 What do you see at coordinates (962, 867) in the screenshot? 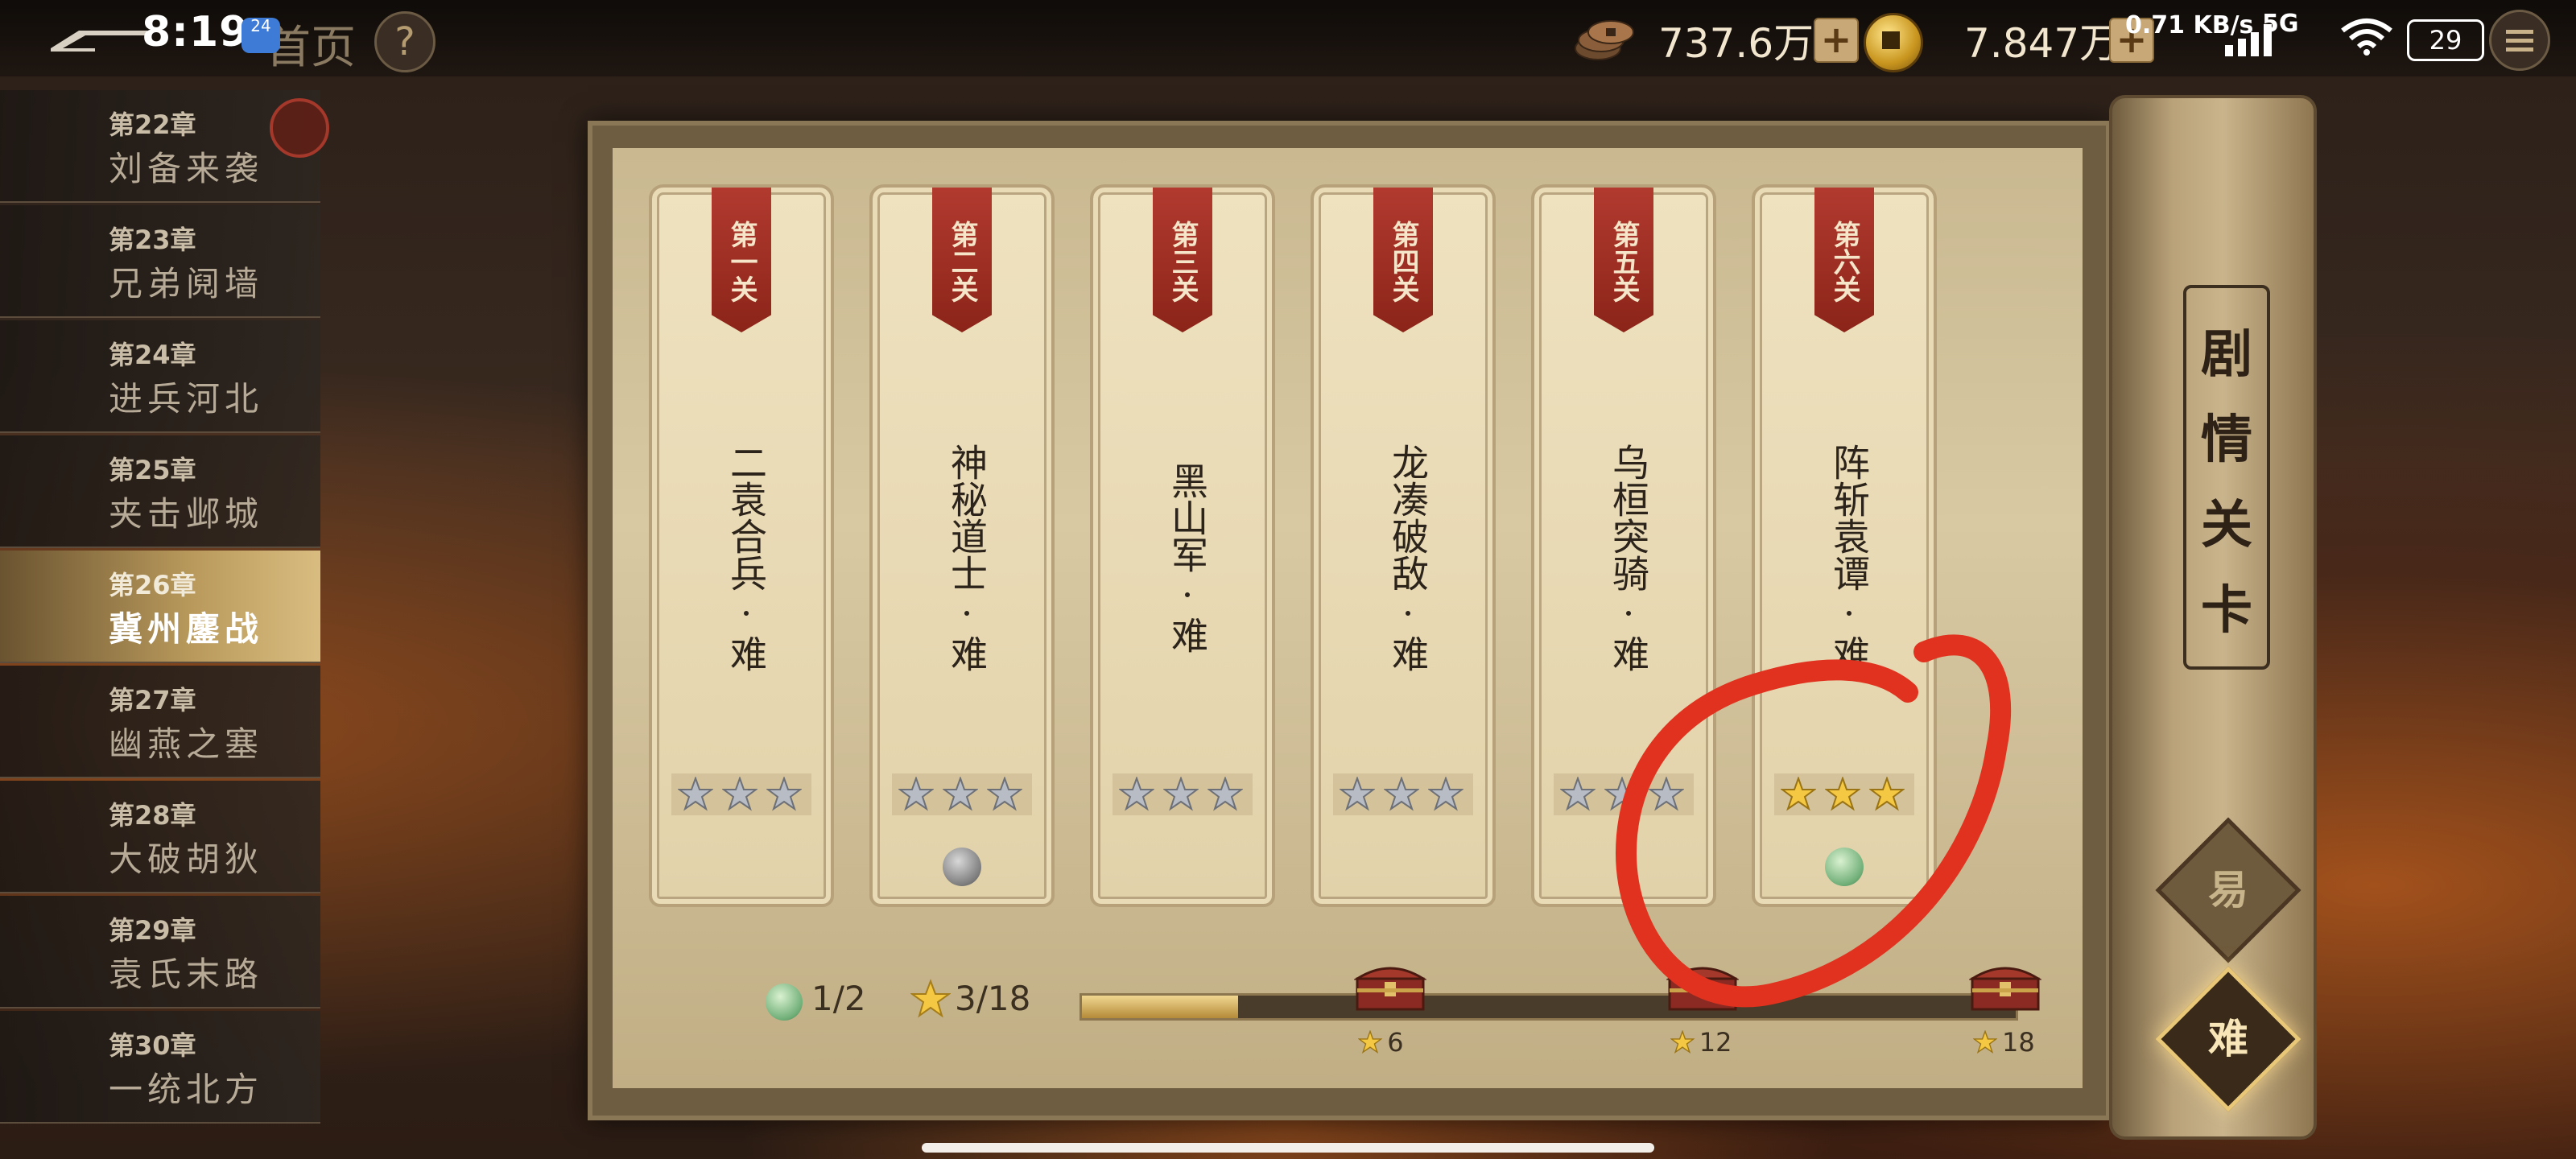
I see `silver-orb-icon` at bounding box center [962, 867].